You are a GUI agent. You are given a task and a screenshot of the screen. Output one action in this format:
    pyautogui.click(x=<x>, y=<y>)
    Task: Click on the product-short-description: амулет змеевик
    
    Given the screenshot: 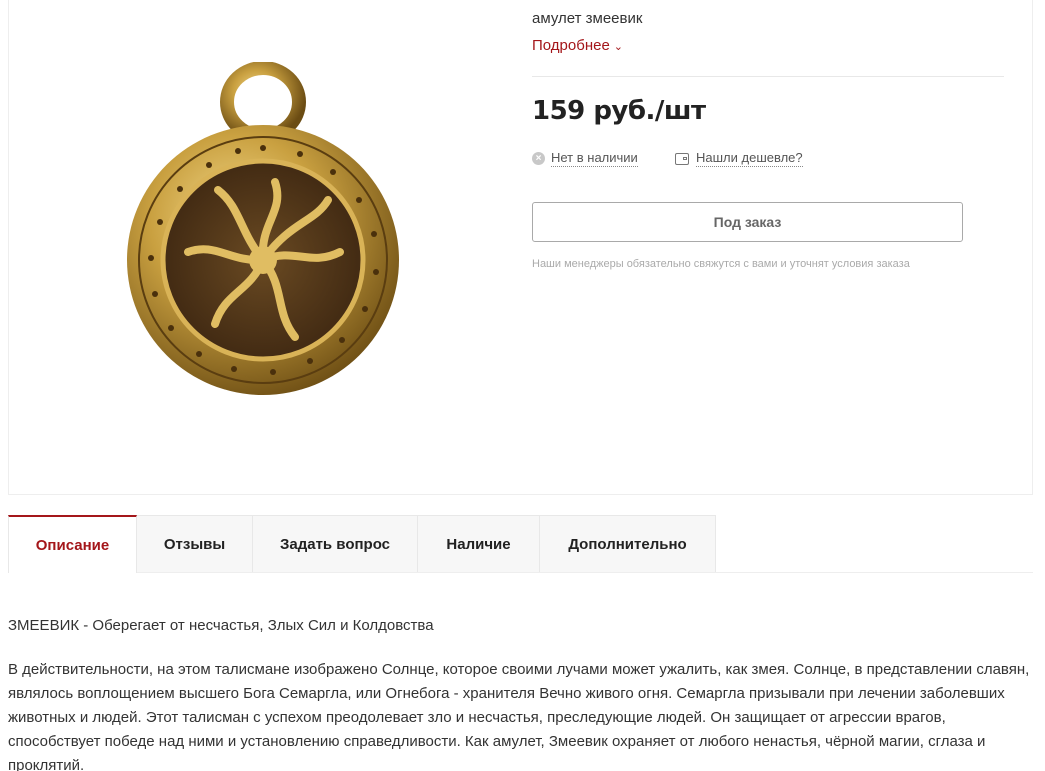 What is the action you would take?
    pyautogui.click(x=587, y=18)
    